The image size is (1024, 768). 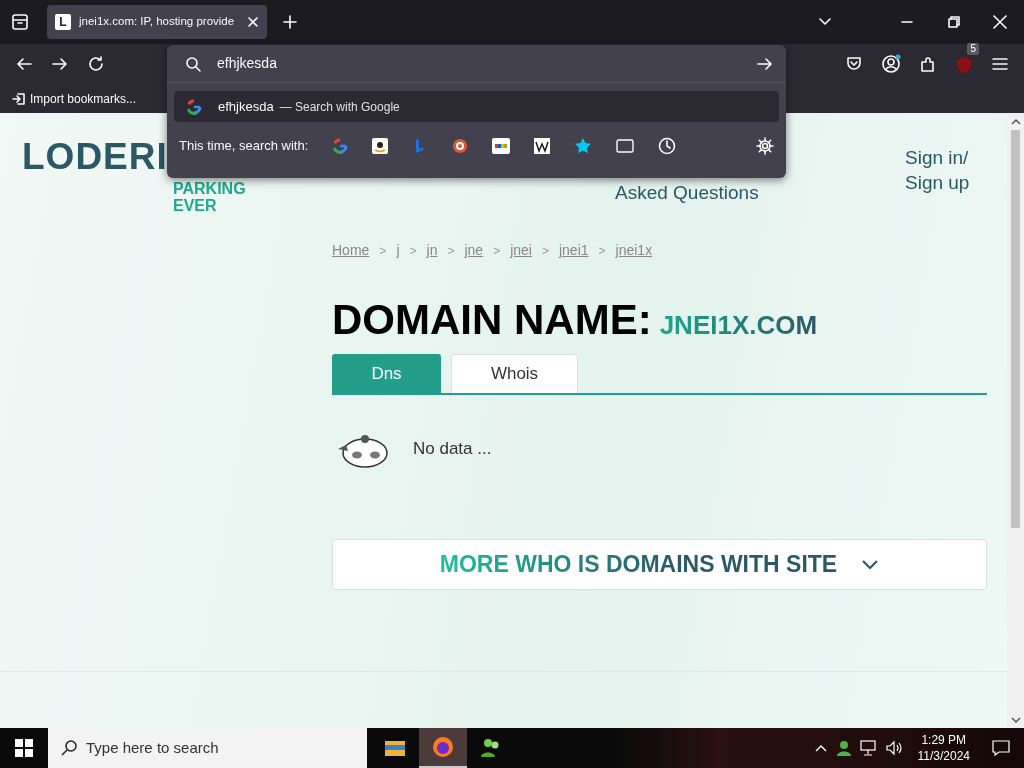 I want to click on chevron-down-icon, so click(x=870, y=564).